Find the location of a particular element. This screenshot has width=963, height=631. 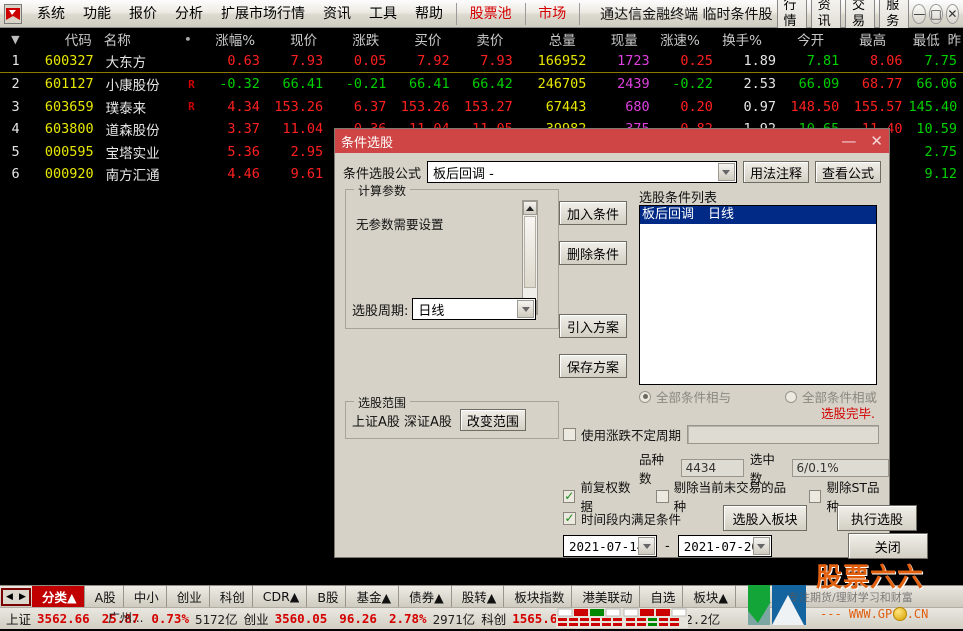

row-index: 4 is located at coordinates (15, 129).